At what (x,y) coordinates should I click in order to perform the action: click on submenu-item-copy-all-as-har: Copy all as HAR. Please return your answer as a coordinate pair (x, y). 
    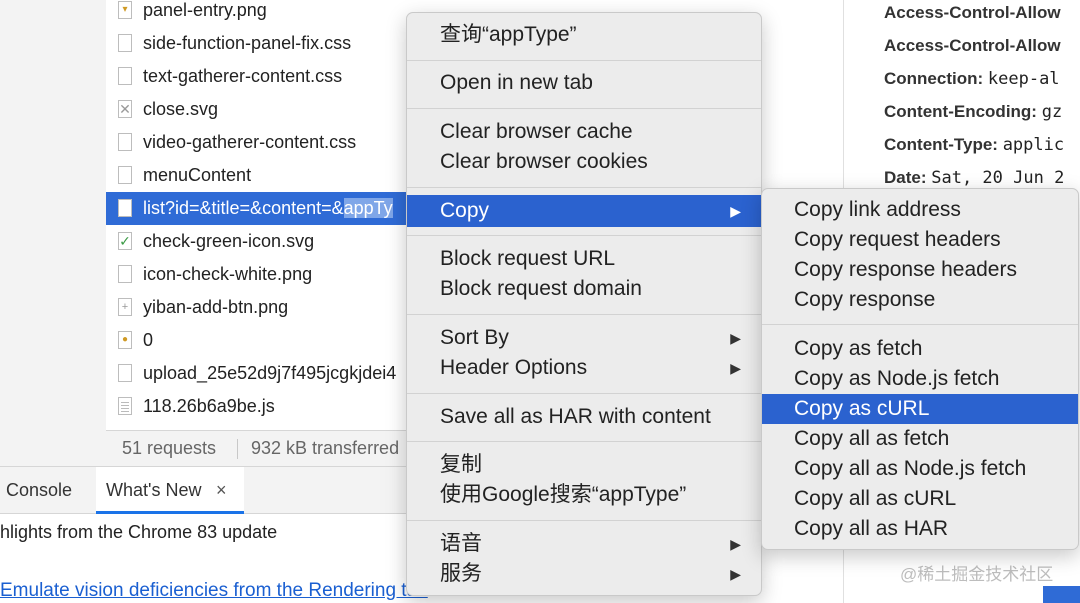
    Looking at the image, I should click on (920, 529).